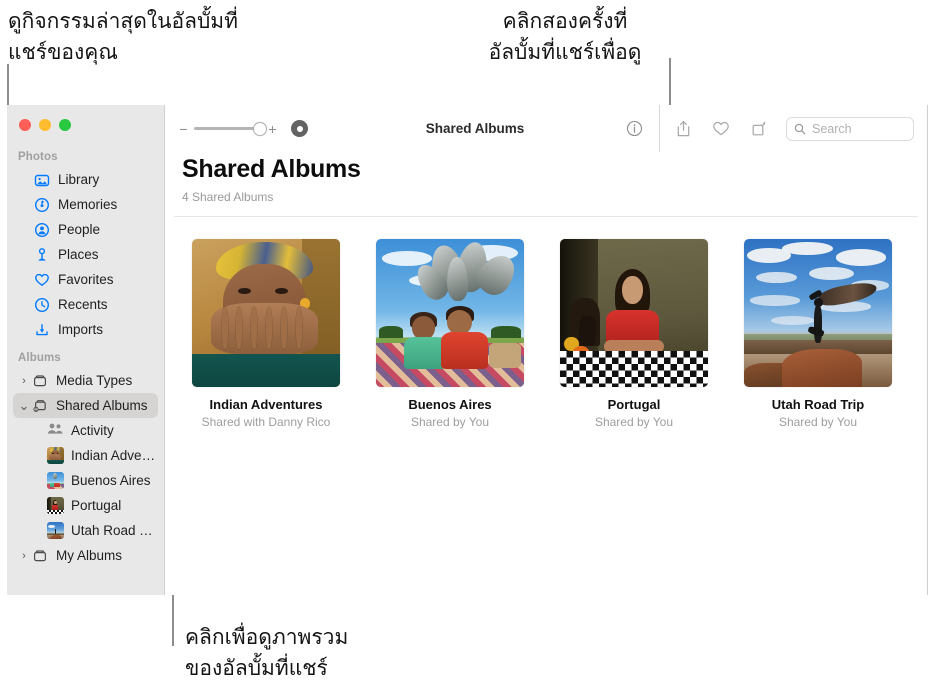  What do you see at coordinates (832, 129) in the screenshot?
I see `search-input: Search` at bounding box center [832, 129].